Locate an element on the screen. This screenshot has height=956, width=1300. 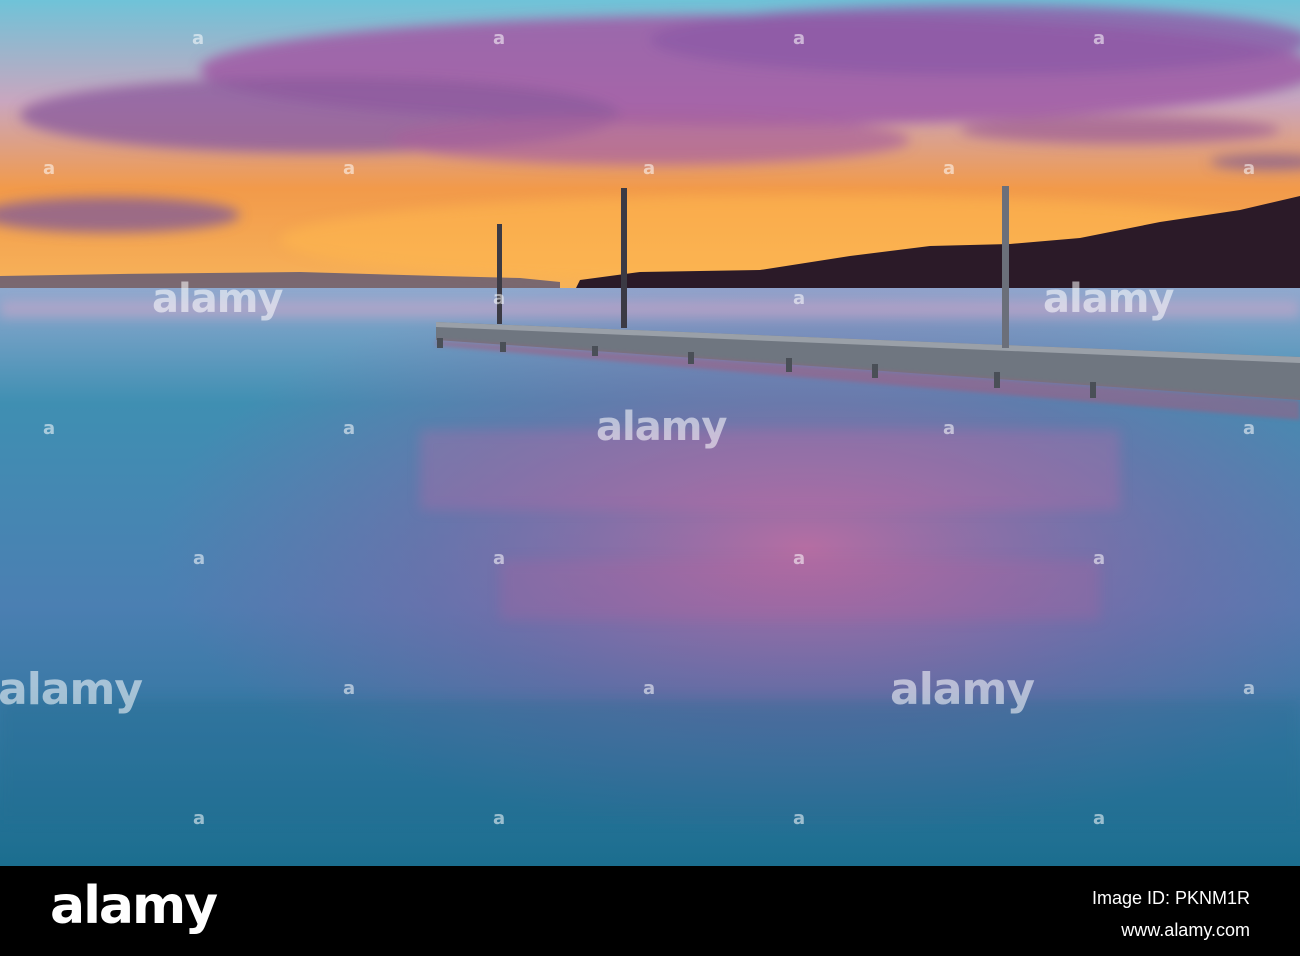
footer-logo: alamy is located at coordinates (134, 906).